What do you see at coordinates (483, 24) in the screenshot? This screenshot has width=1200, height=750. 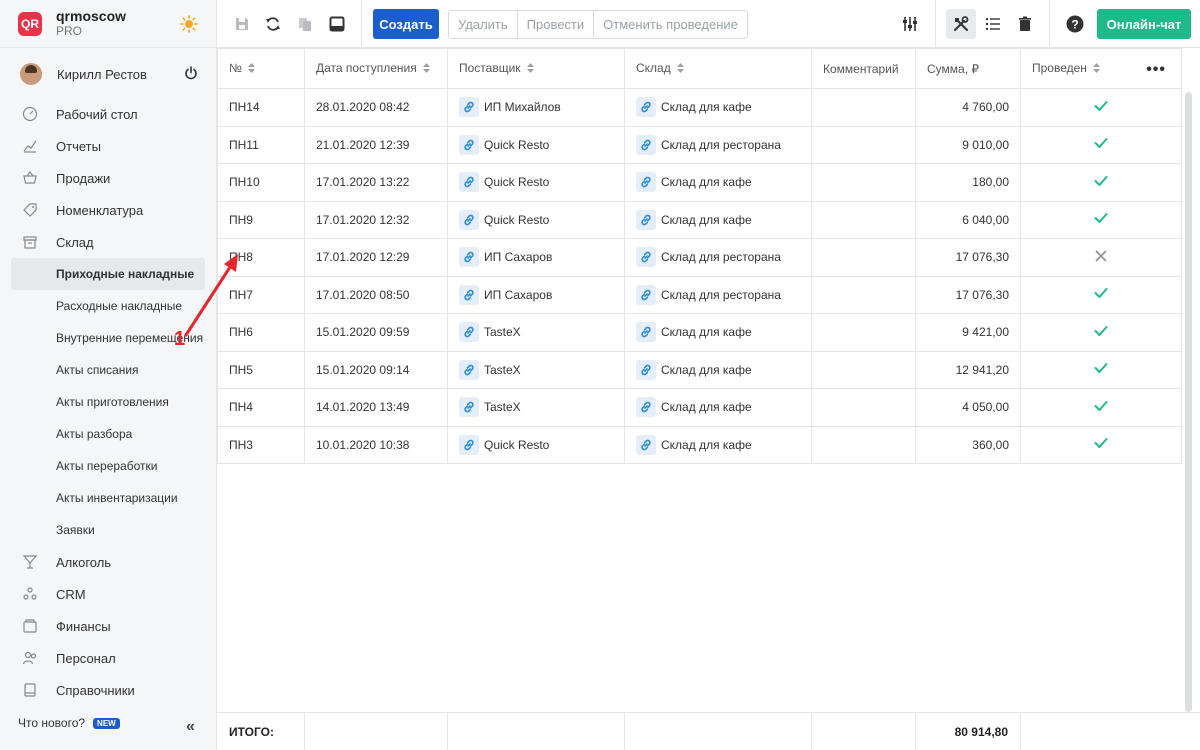 I see `delete-button: Удалить` at bounding box center [483, 24].